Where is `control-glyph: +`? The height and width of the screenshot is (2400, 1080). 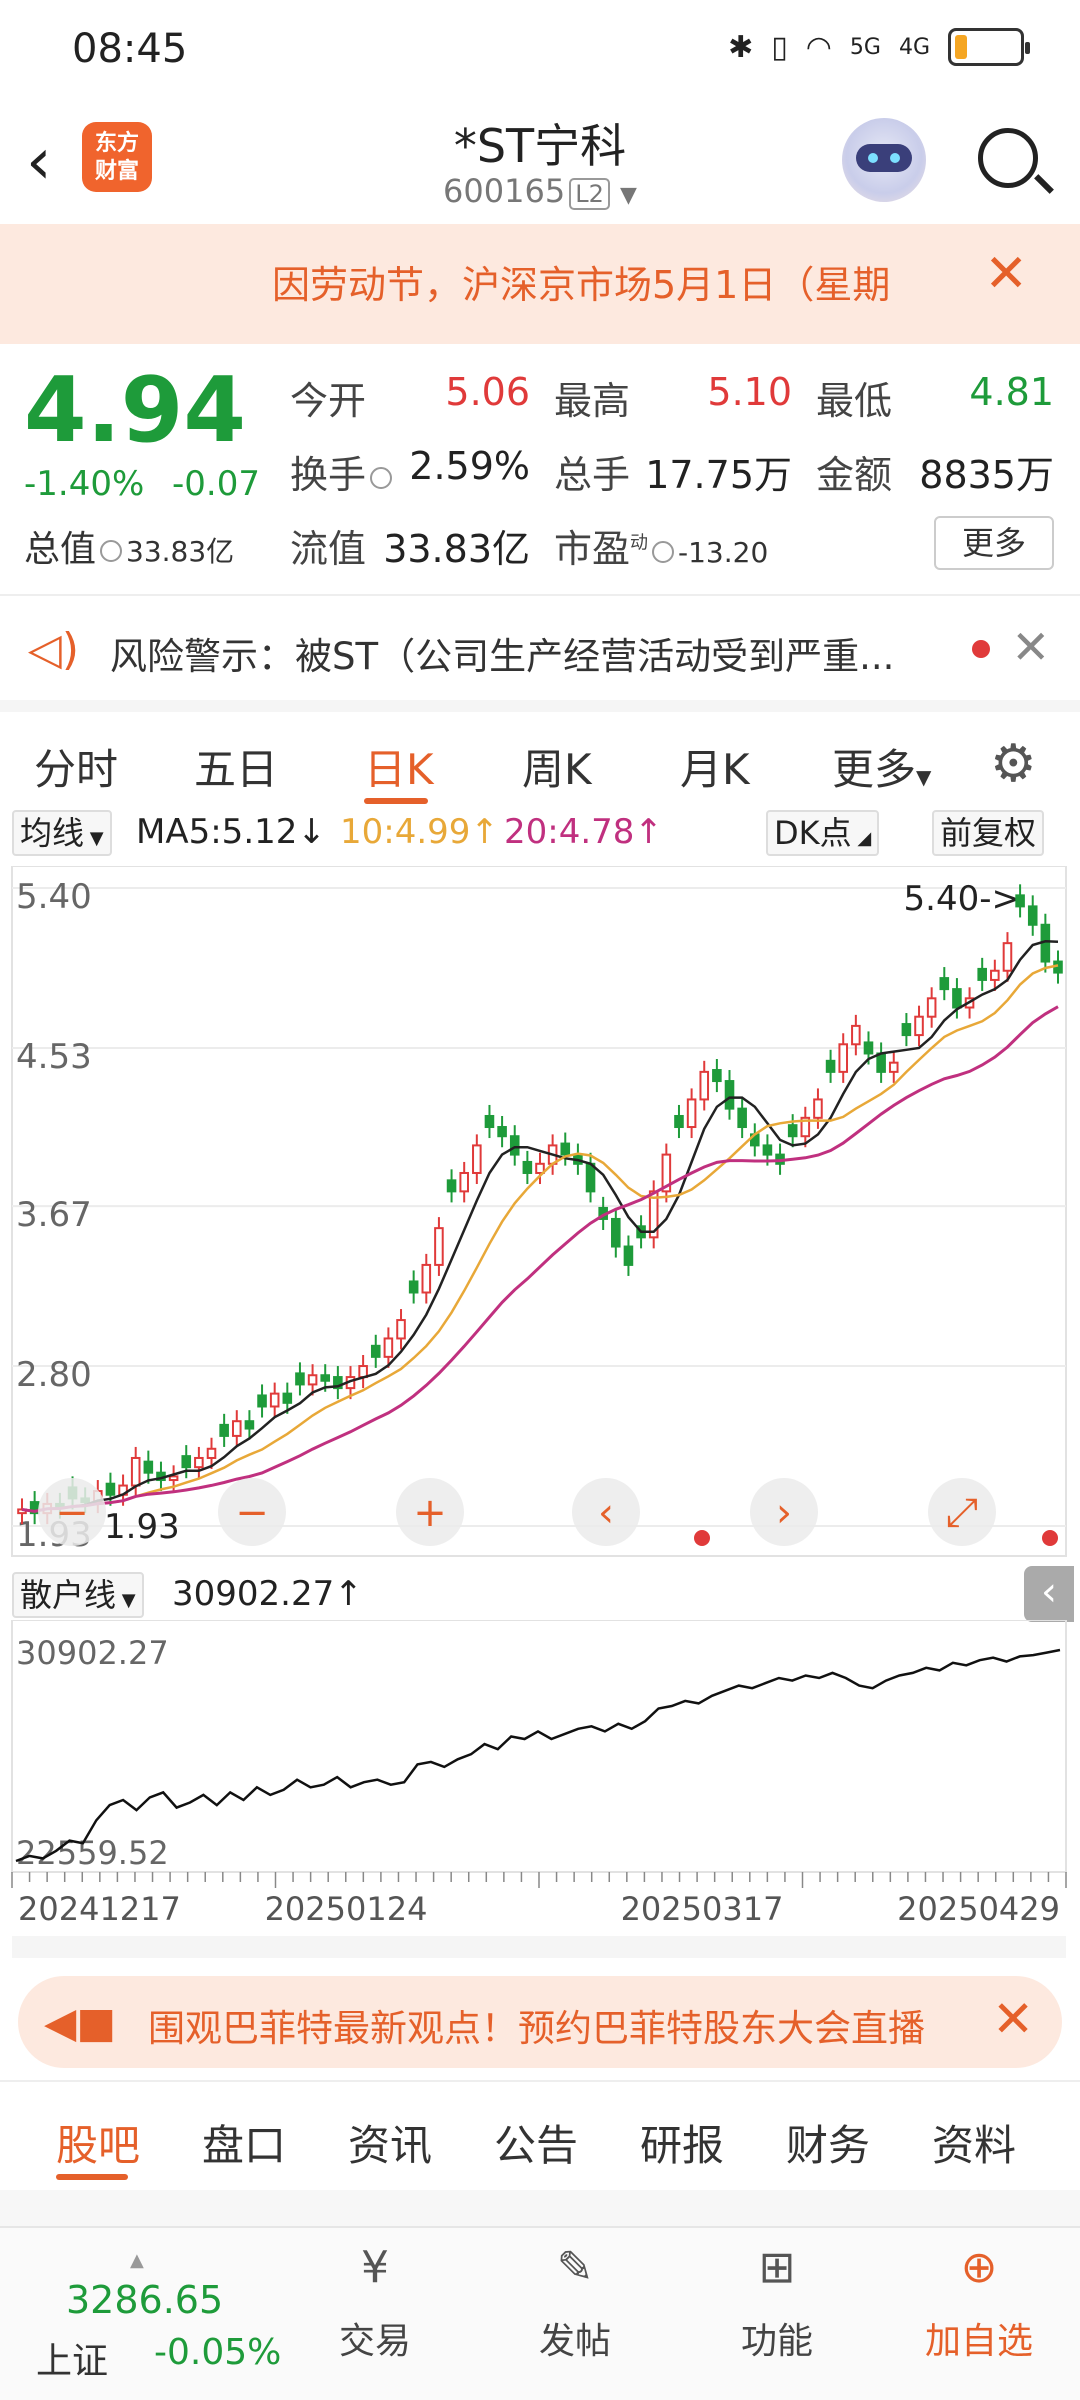
control-glyph: + is located at coordinates (430, 1513).